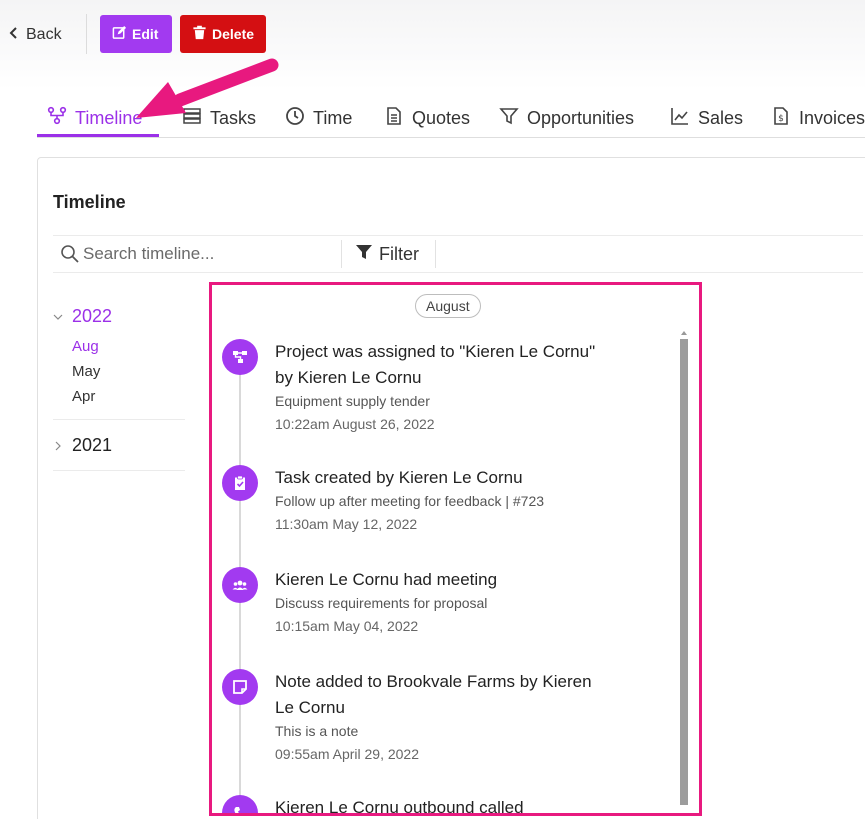 The width and height of the screenshot is (865, 819). Describe the element at coordinates (458, 254) in the screenshot. I see `search-bar: Filter` at that location.